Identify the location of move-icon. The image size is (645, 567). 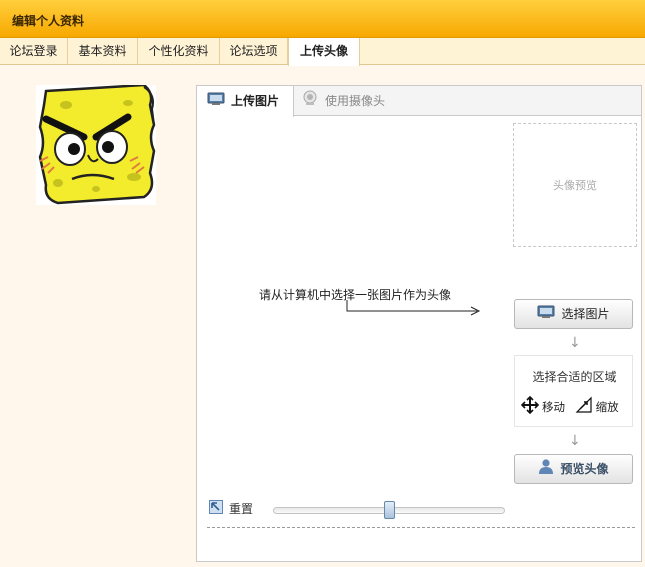
(530, 406).